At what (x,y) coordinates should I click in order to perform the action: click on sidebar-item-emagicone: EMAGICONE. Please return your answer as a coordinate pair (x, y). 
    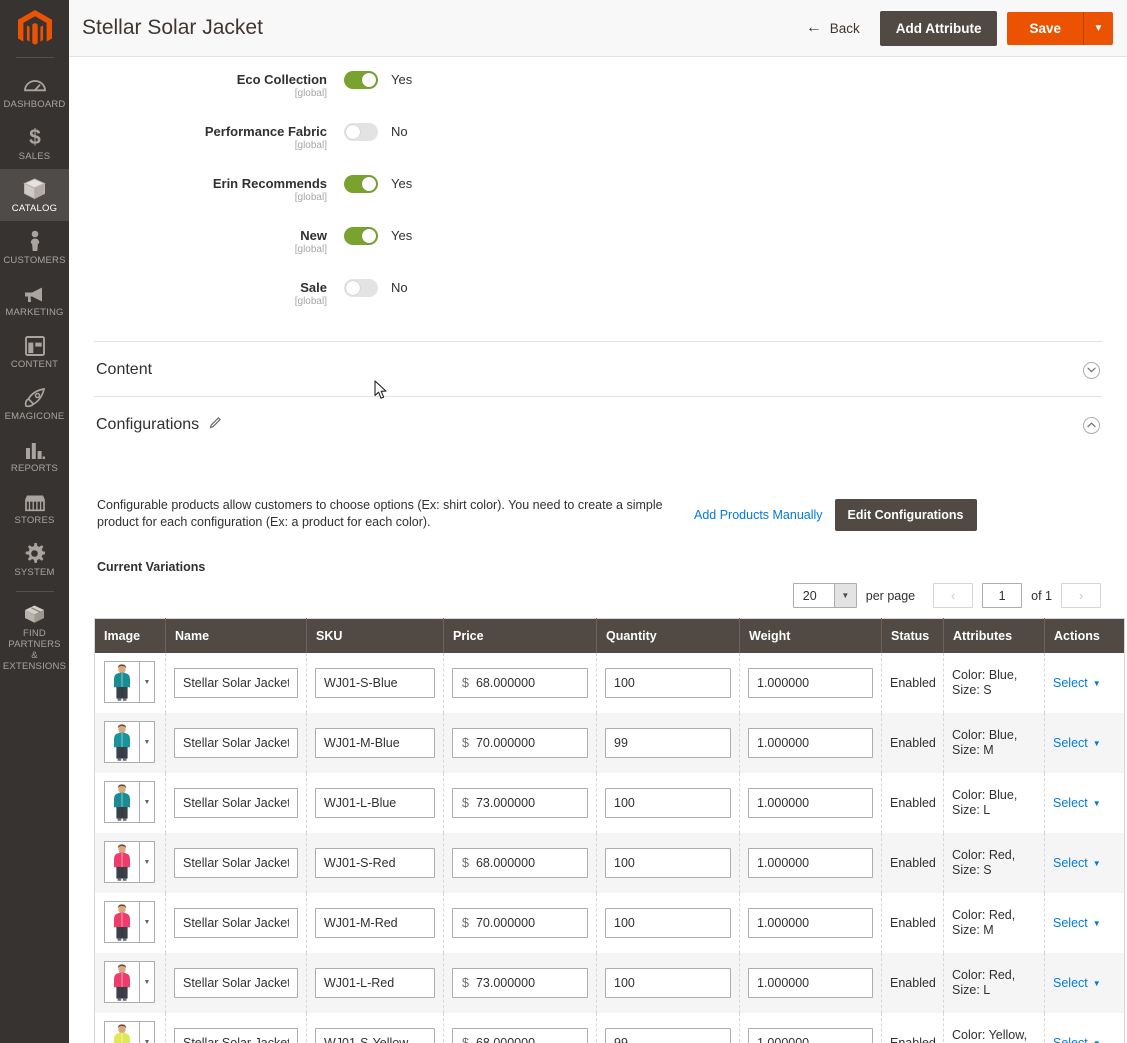
    Looking at the image, I should click on (34, 403).